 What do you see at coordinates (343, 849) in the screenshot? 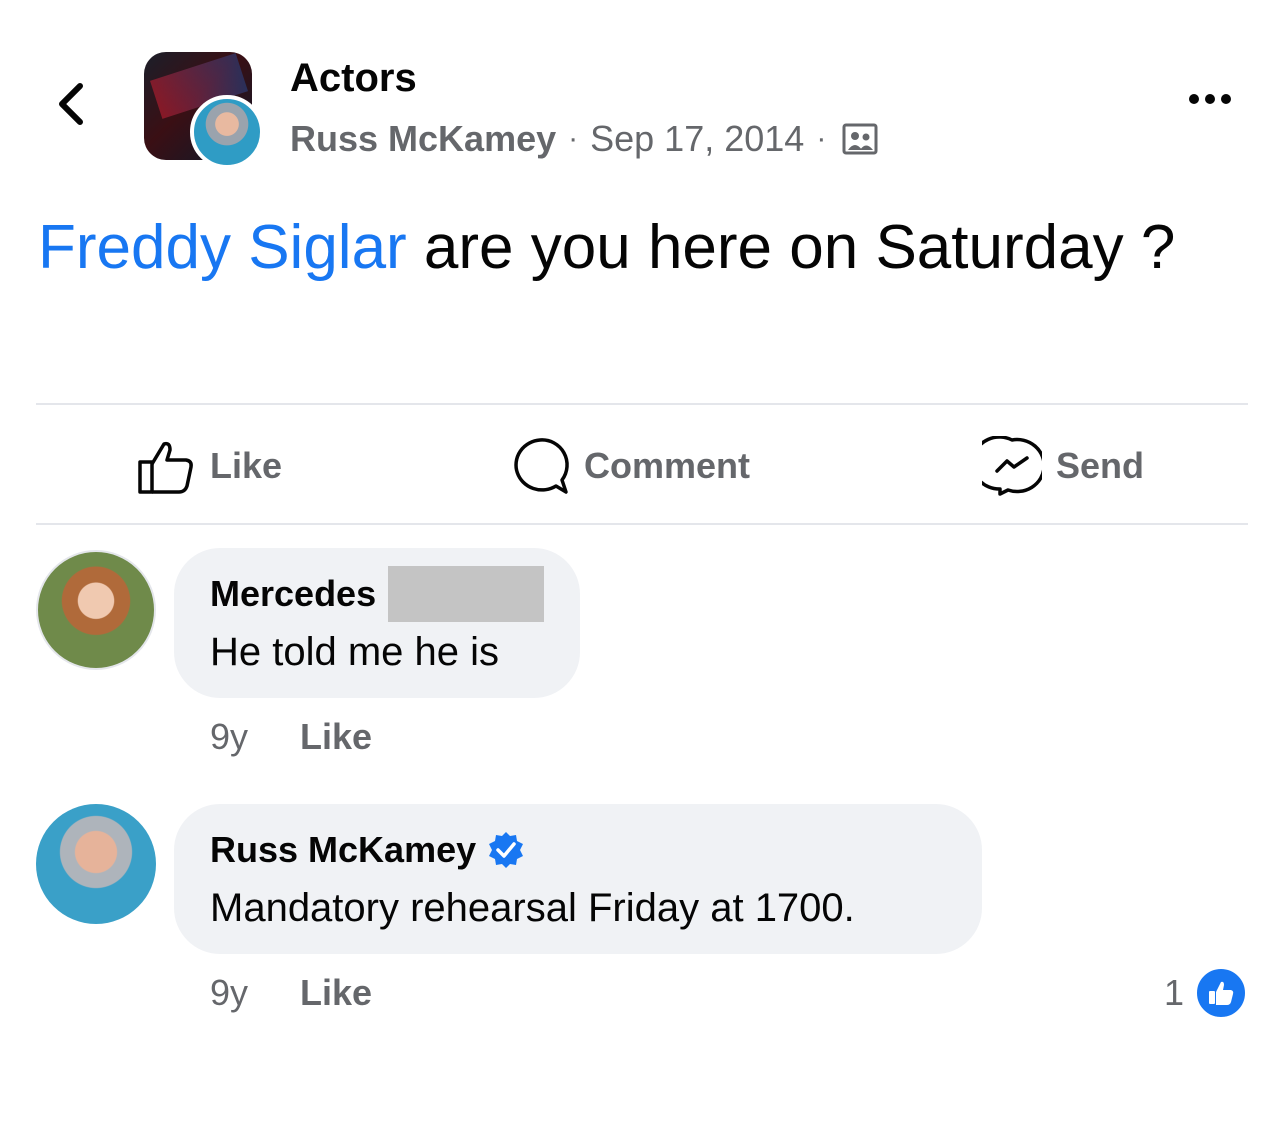
I see `comment-author-name: Russ McKamey` at bounding box center [343, 849].